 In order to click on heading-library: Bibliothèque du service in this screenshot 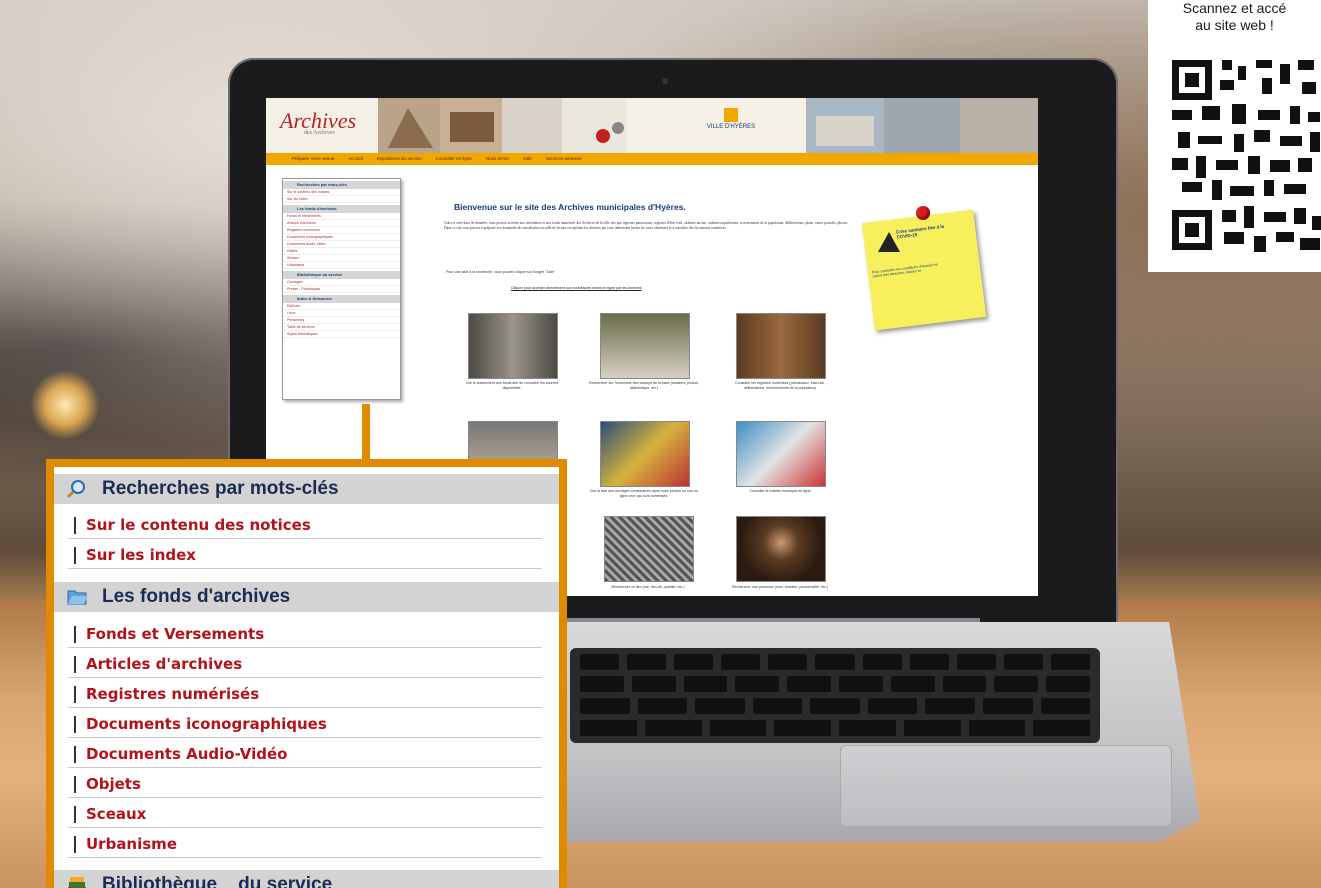, I will do `click(306, 879)`.